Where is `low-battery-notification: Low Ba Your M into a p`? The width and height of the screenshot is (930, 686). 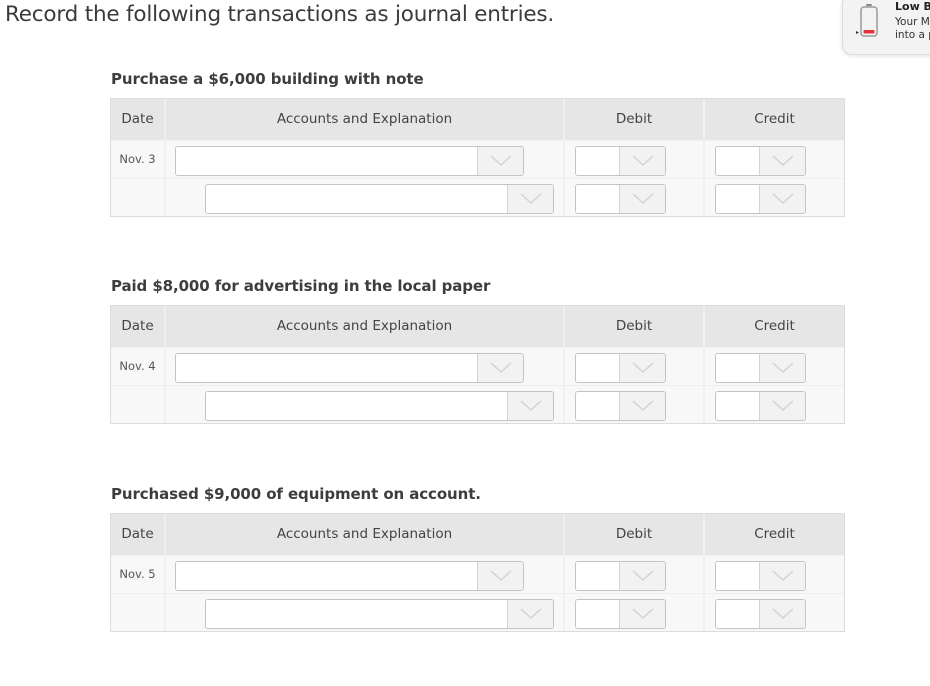
low-battery-notification: Low Ba Your M into a p is located at coordinates (886, 27).